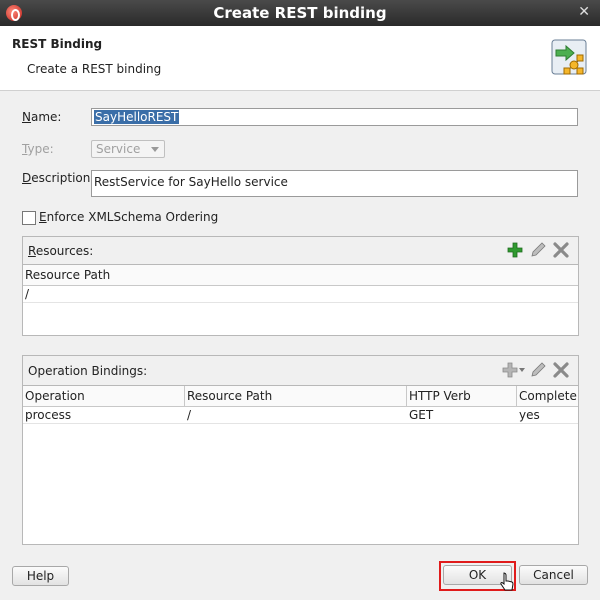  What do you see at coordinates (511, 370) in the screenshot?
I see `add-dropdown-icon` at bounding box center [511, 370].